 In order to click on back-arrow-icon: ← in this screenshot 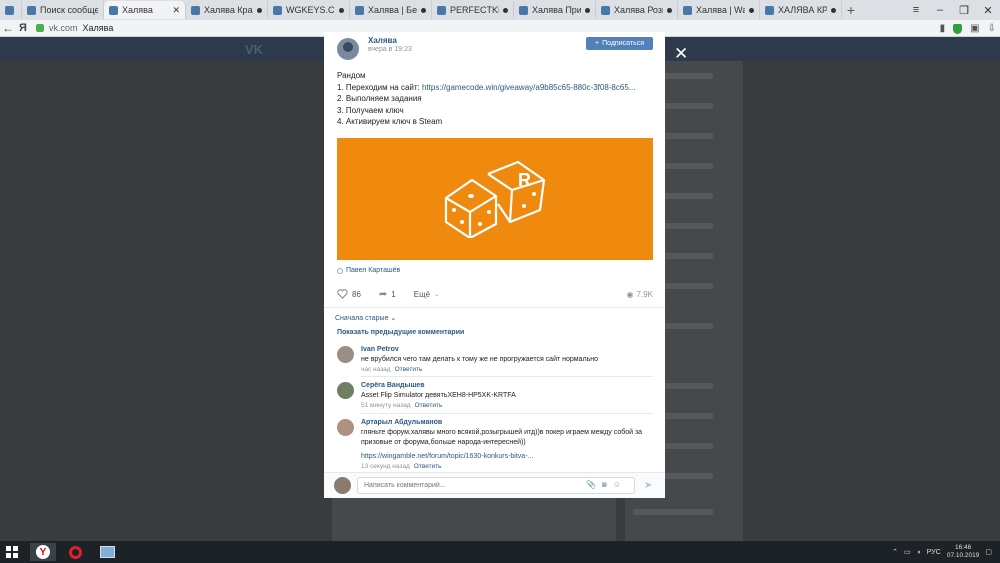, I will do `click(8, 28)`.